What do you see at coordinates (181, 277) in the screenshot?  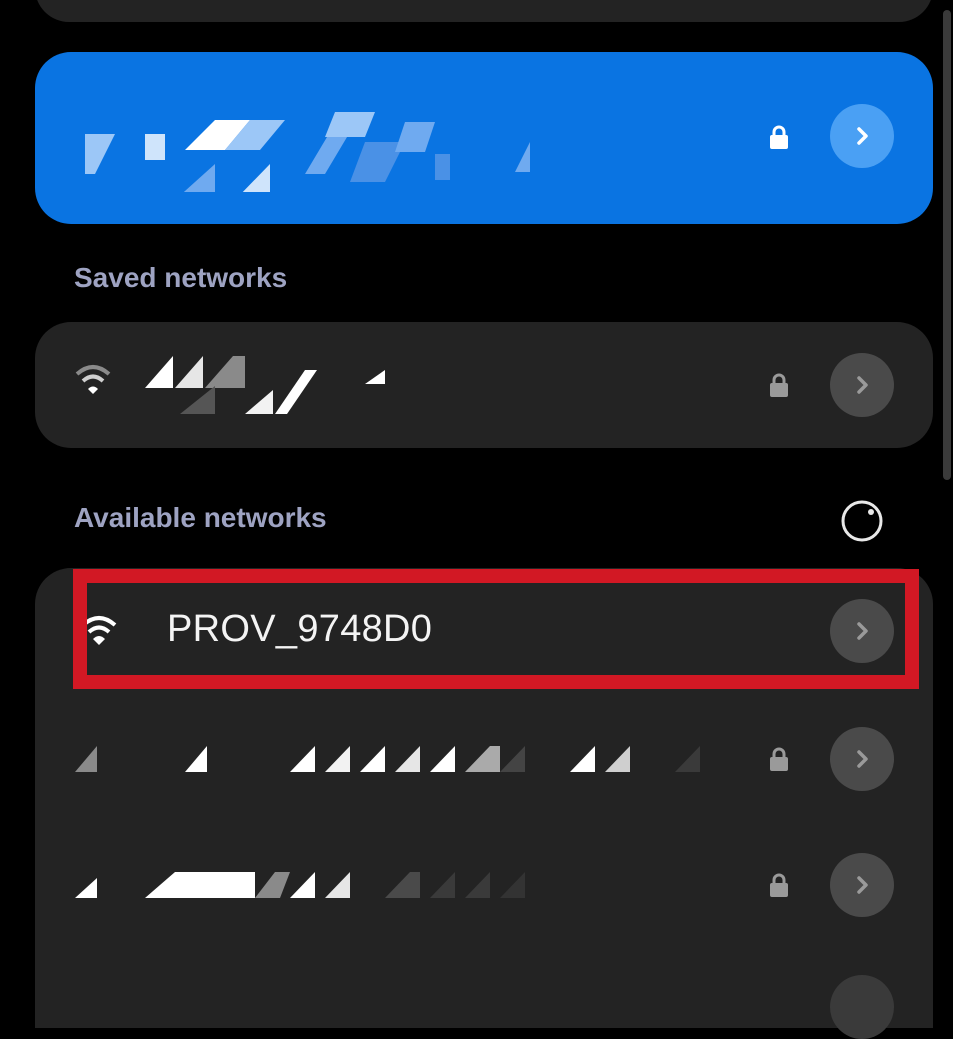 I see `saved-networks-heading: Saved networks` at bounding box center [181, 277].